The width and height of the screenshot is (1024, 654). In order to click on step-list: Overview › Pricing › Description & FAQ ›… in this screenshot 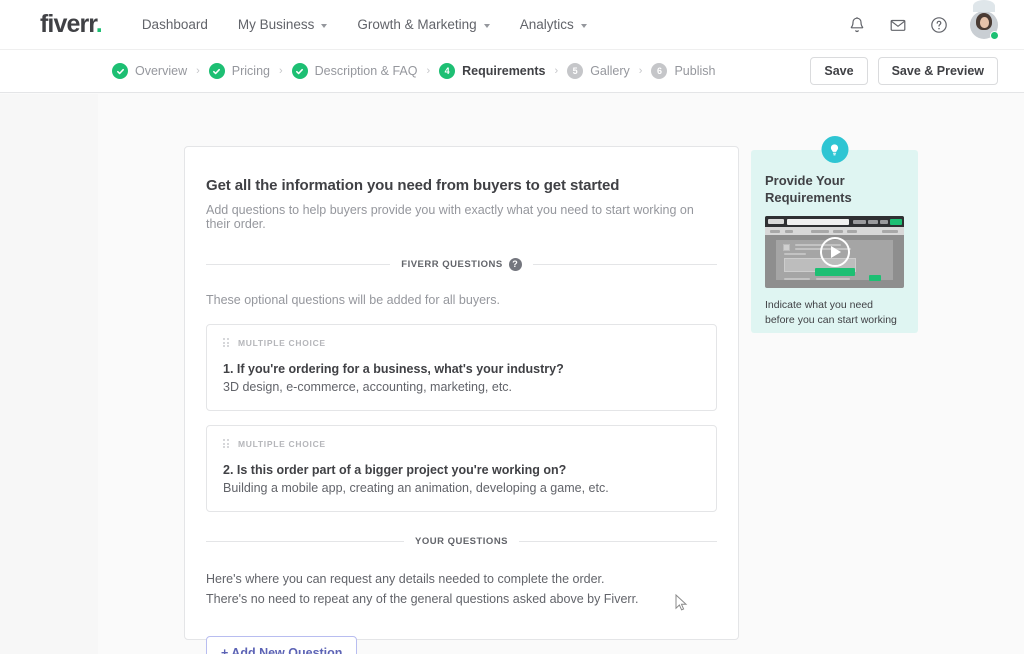, I will do `click(413, 71)`.